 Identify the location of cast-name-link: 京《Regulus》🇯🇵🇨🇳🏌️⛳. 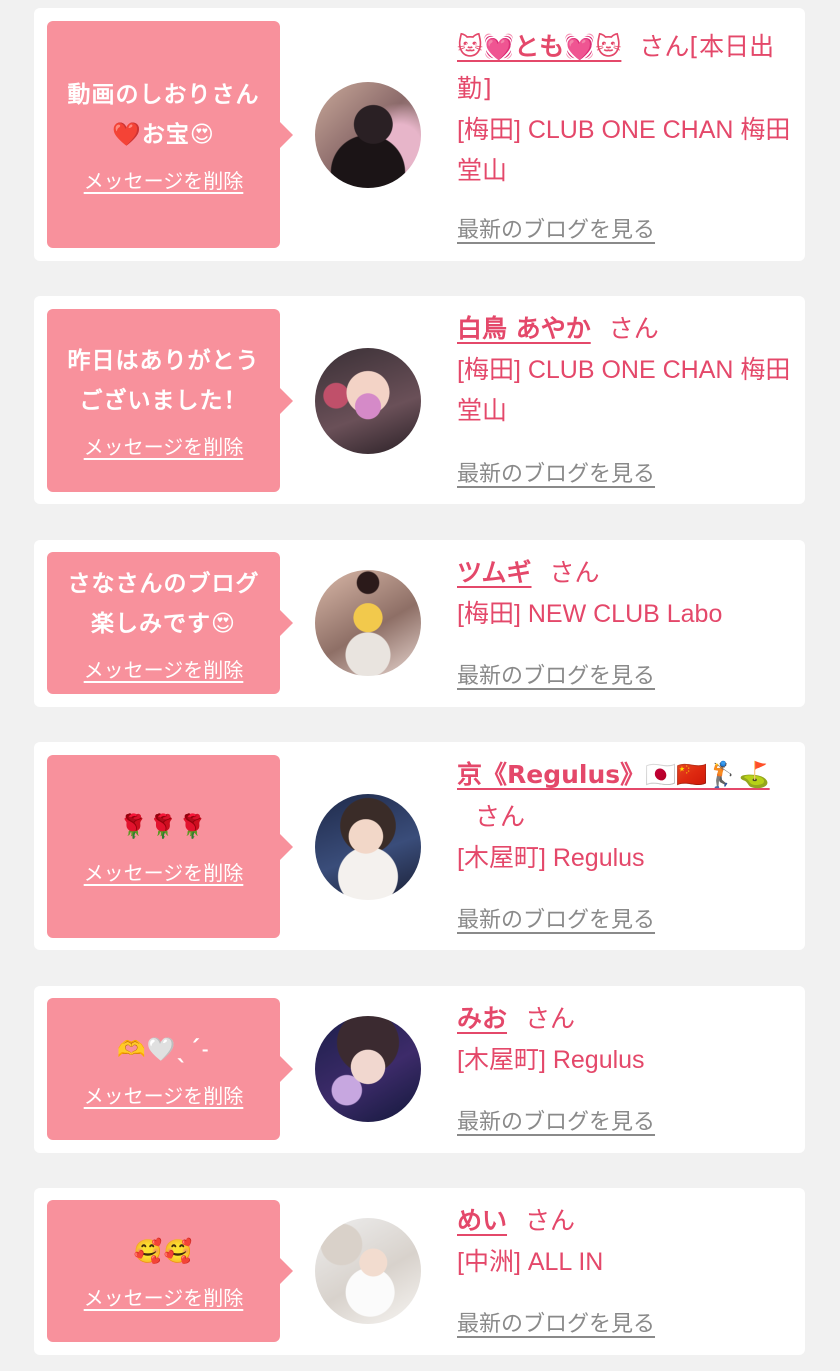
(613, 774).